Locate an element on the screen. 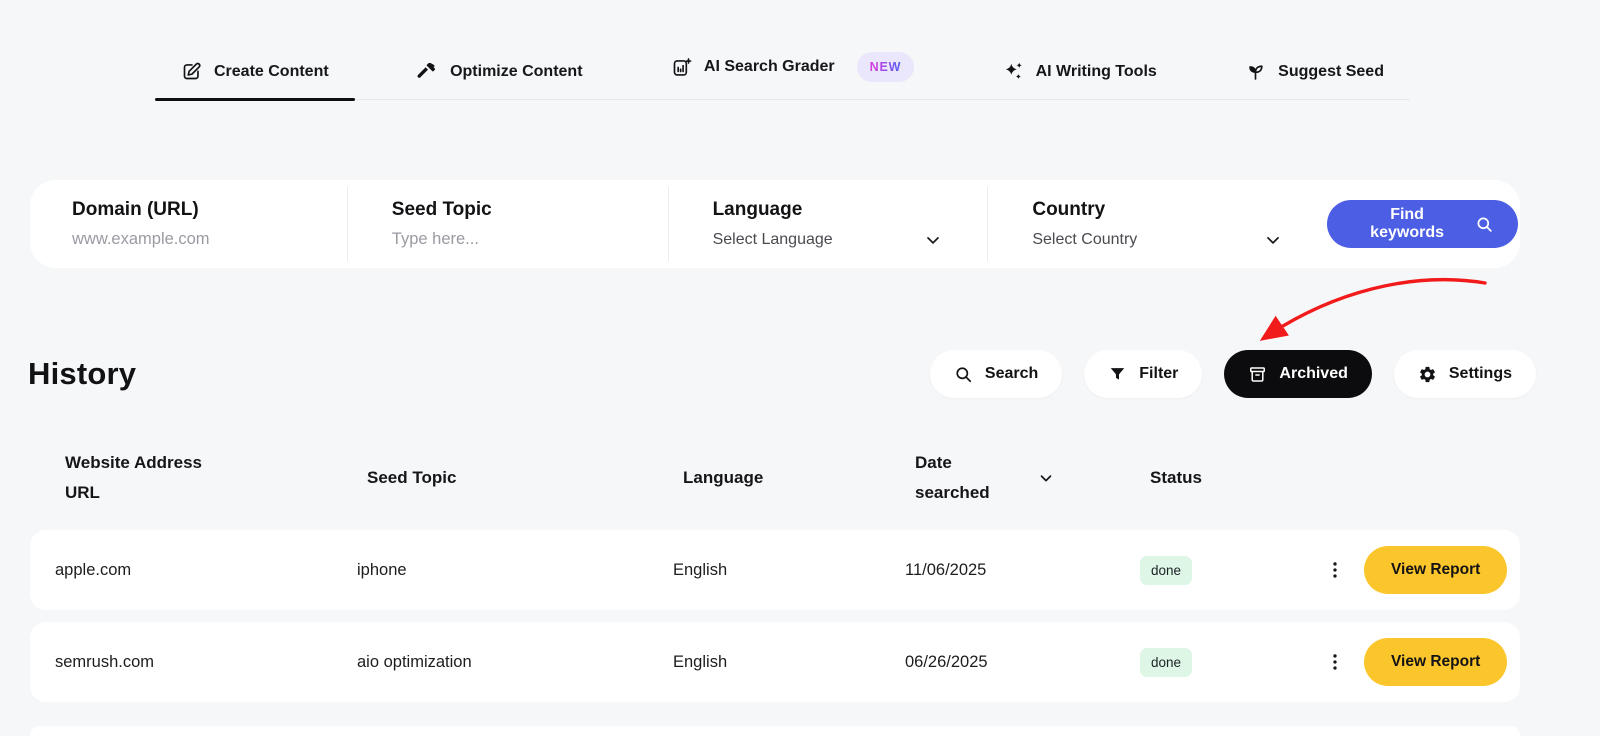 The image size is (1600, 736). domain-label: Domain (URL) is located at coordinates (135, 209).